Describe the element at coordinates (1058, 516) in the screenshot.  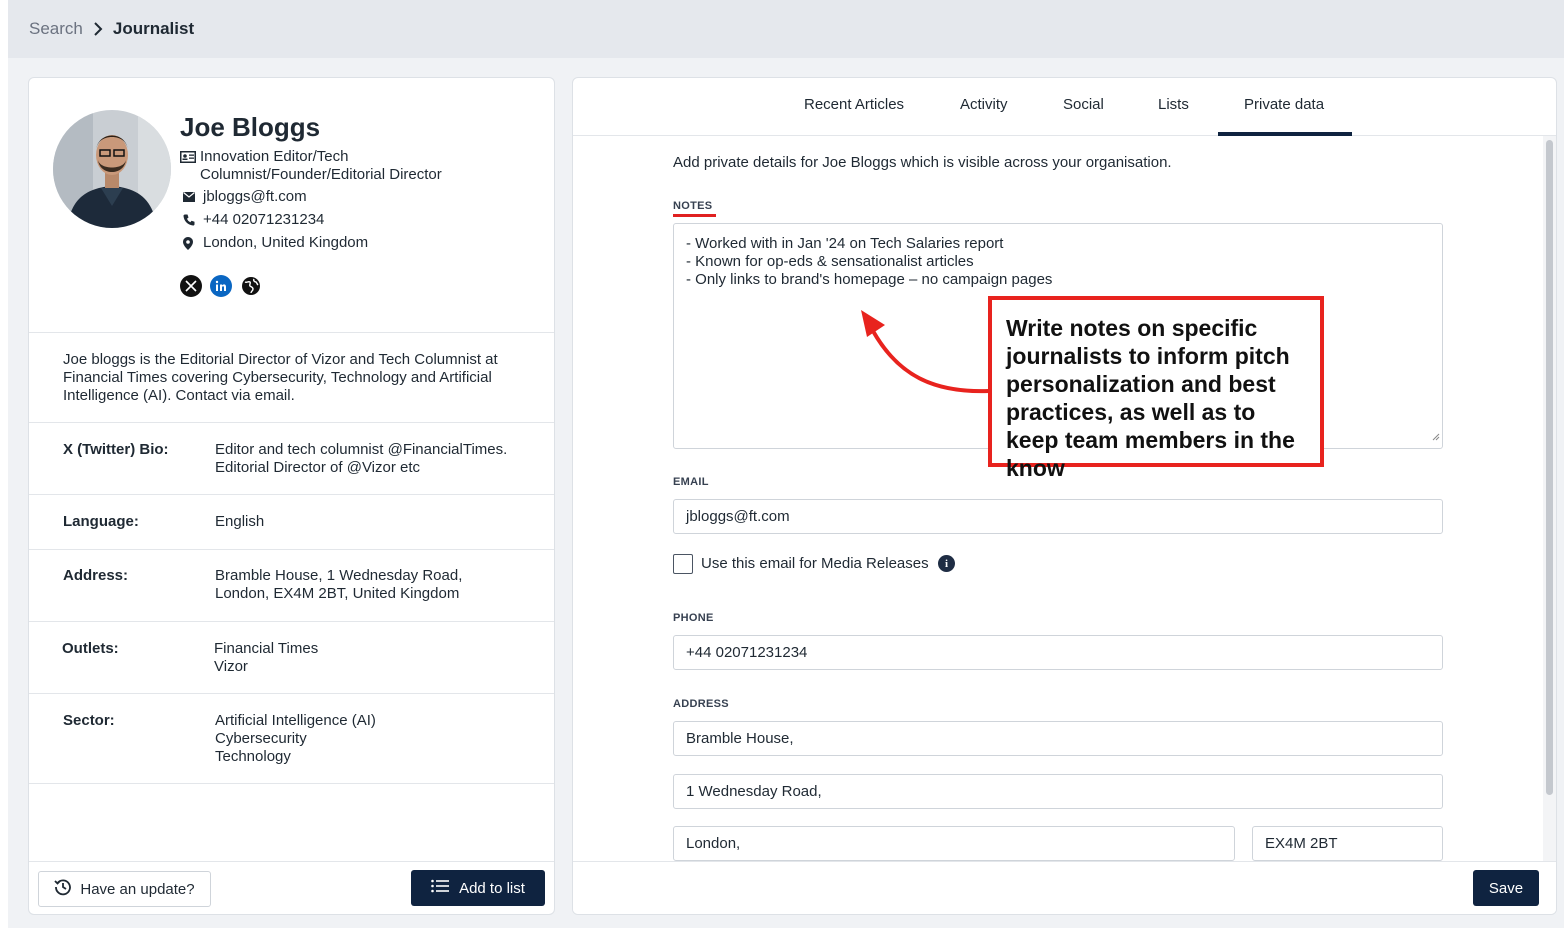
I see `email-field: jbloggs@ft.com` at that location.